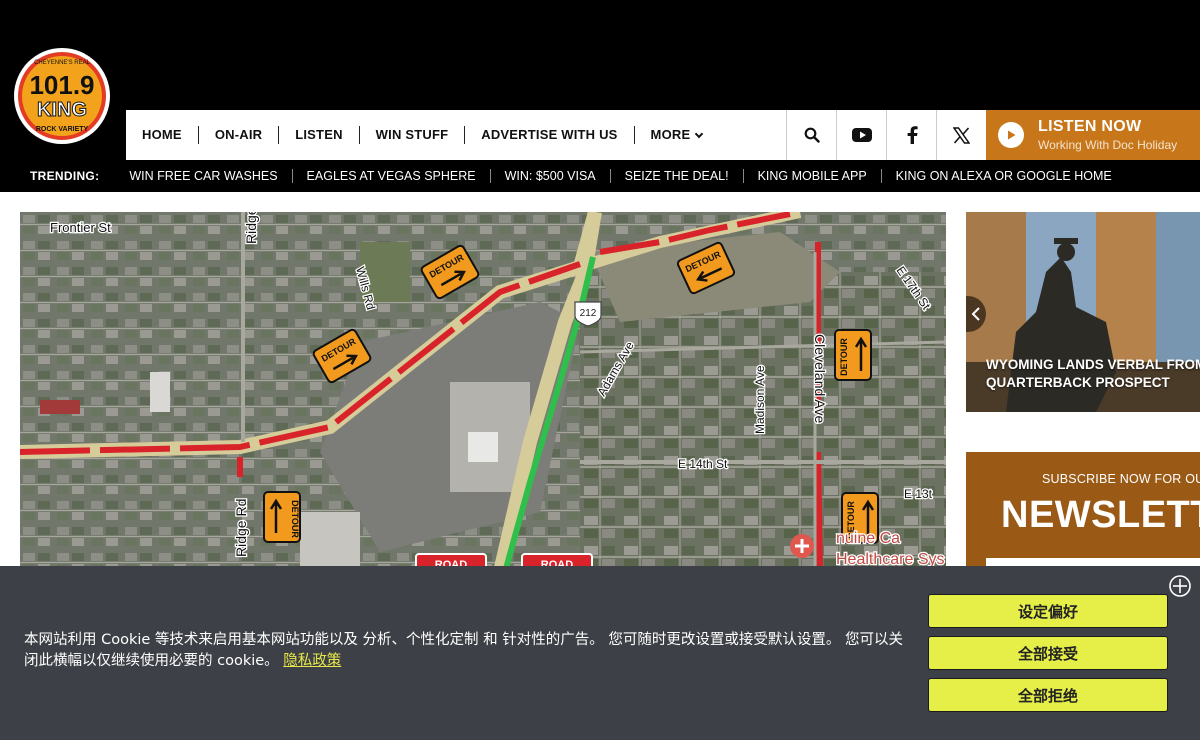 This screenshot has width=1200, height=740. What do you see at coordinates (1004, 176) in the screenshot?
I see `trending-link: KING ON ALEXA OR GOOGLE HOME` at bounding box center [1004, 176].